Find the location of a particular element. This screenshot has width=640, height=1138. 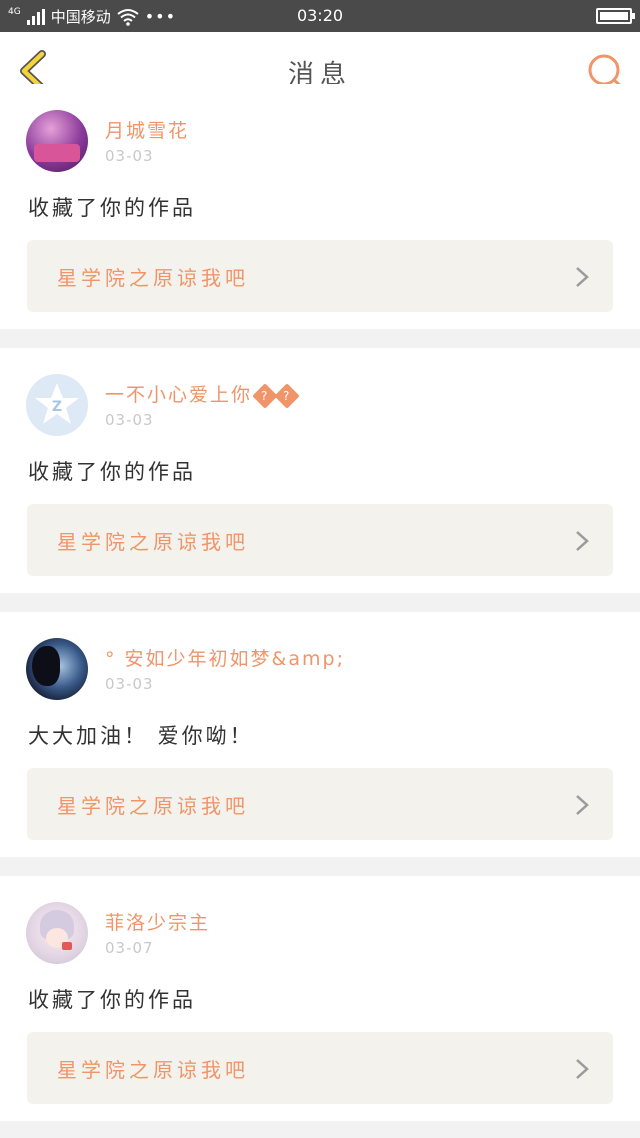

message-date: 03-07 is located at coordinates (129, 948).